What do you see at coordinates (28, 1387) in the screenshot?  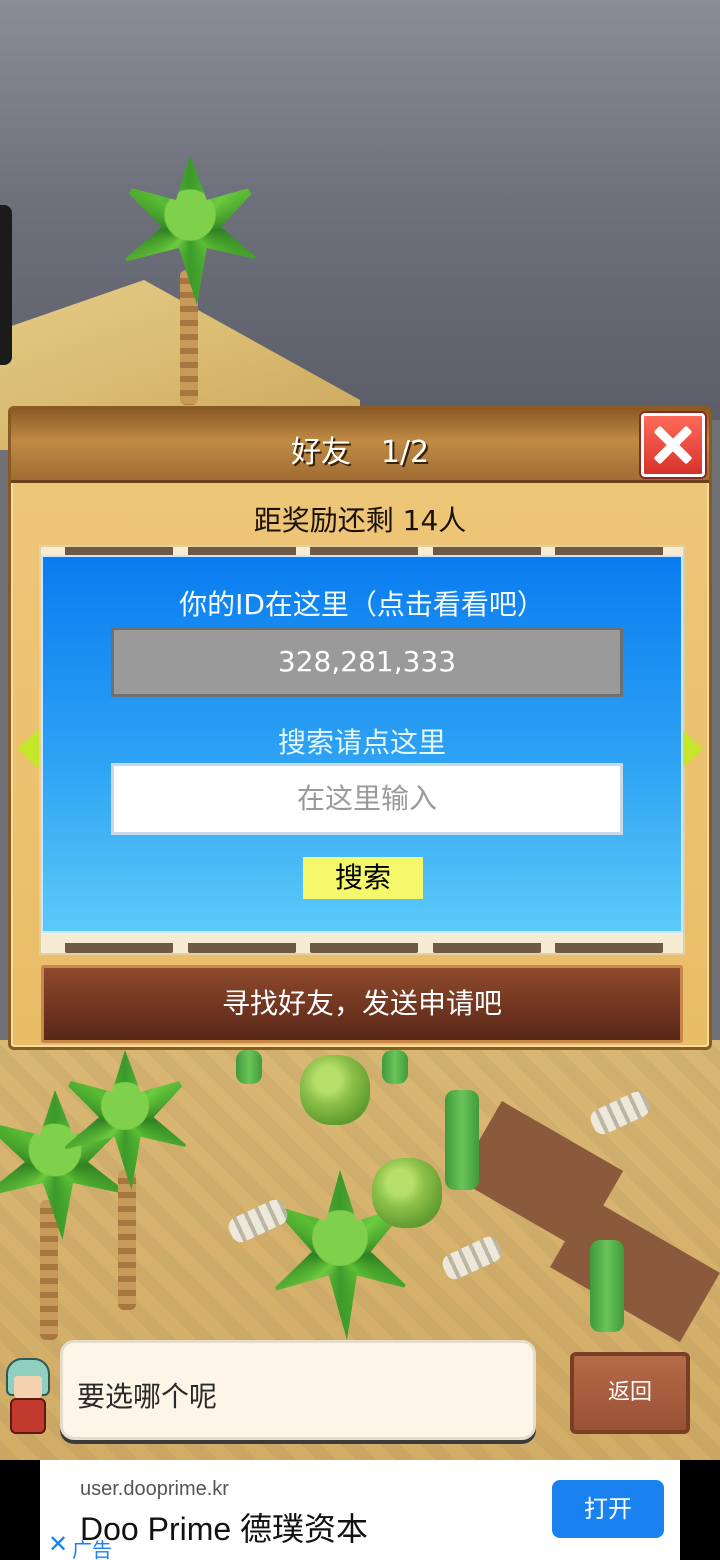 I see `avatar-face` at bounding box center [28, 1387].